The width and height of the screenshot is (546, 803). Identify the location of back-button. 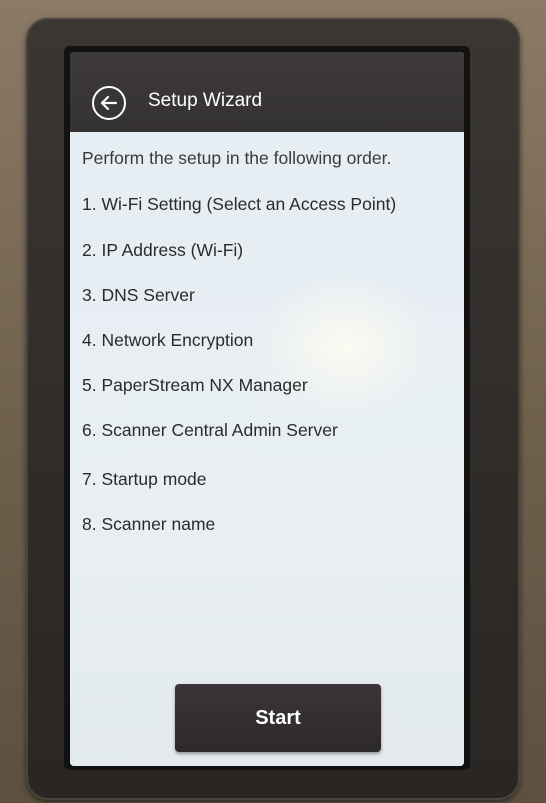
(109, 103).